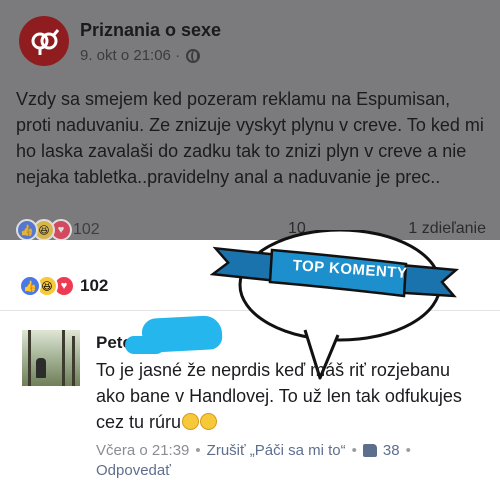 Image resolution: width=500 pixels, height=492 pixels. I want to click on post-timestamp: 9. okt o 21:06 ·, so click(130, 55).